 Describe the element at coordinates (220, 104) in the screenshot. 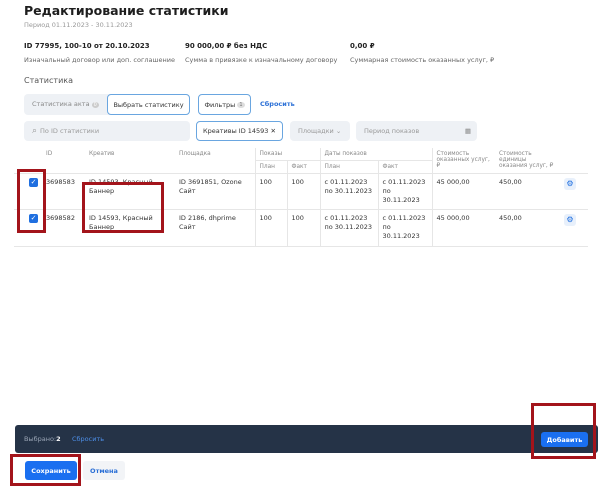

I see `filters-label: Фильтры` at that location.